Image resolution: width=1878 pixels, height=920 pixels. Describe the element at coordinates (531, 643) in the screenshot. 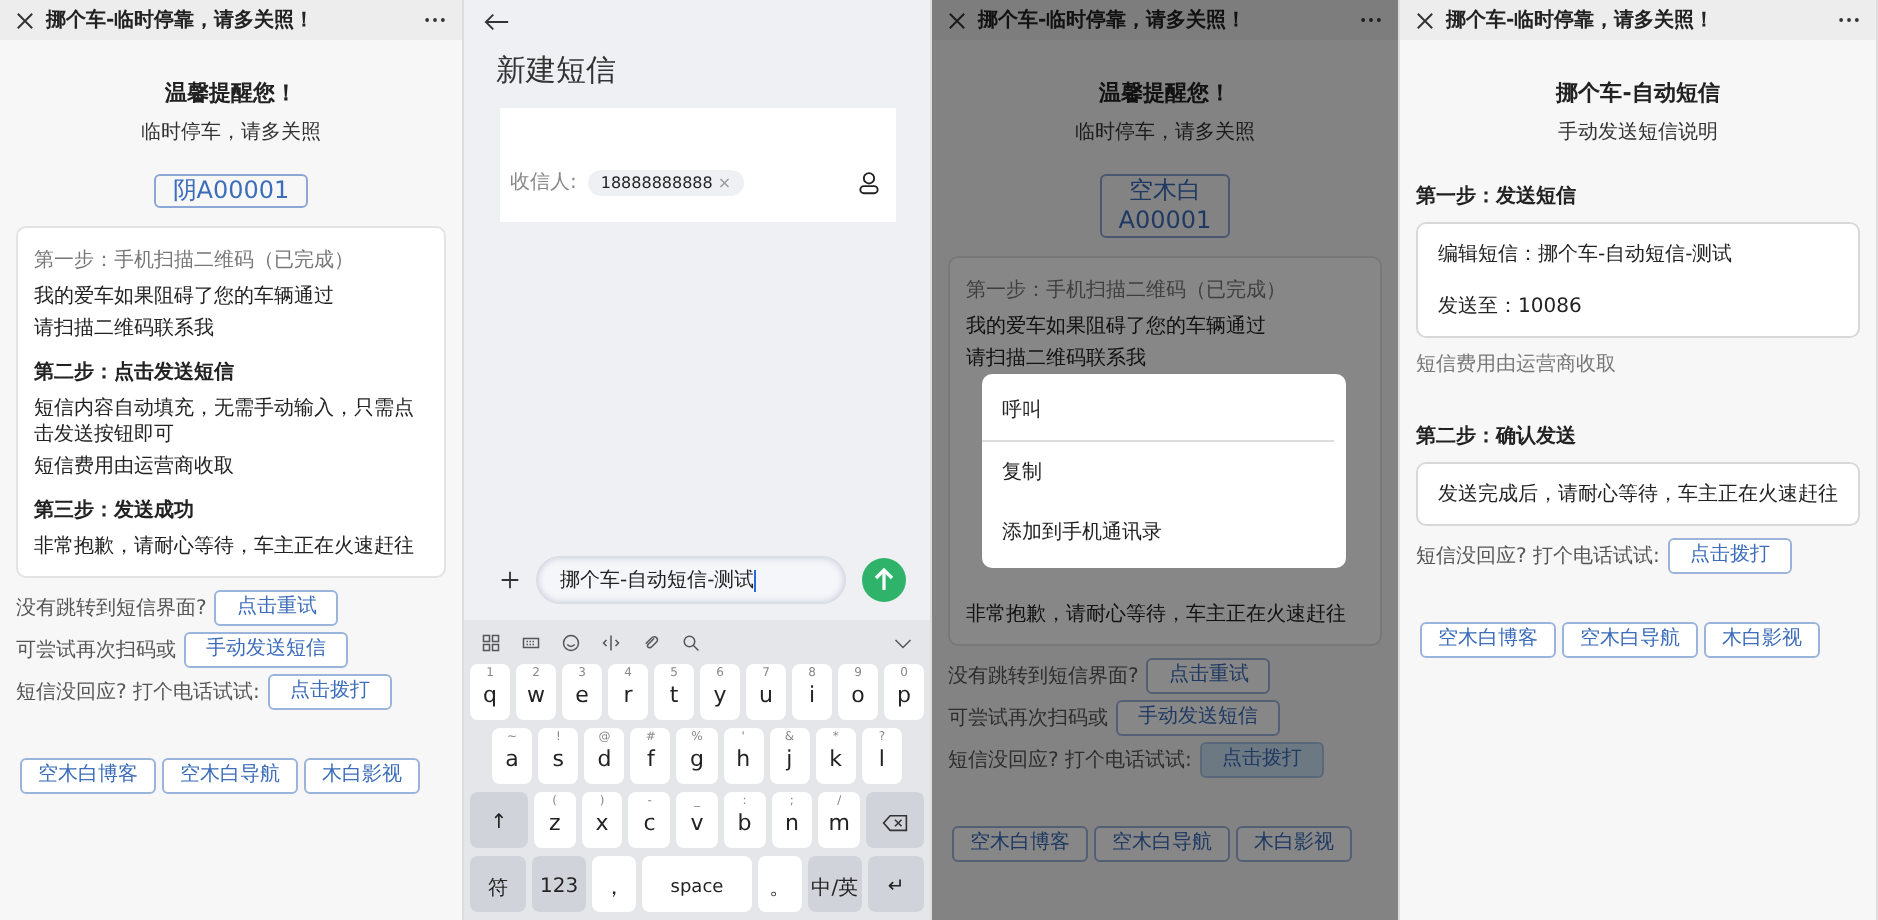

I see `keyboard-icon` at that location.